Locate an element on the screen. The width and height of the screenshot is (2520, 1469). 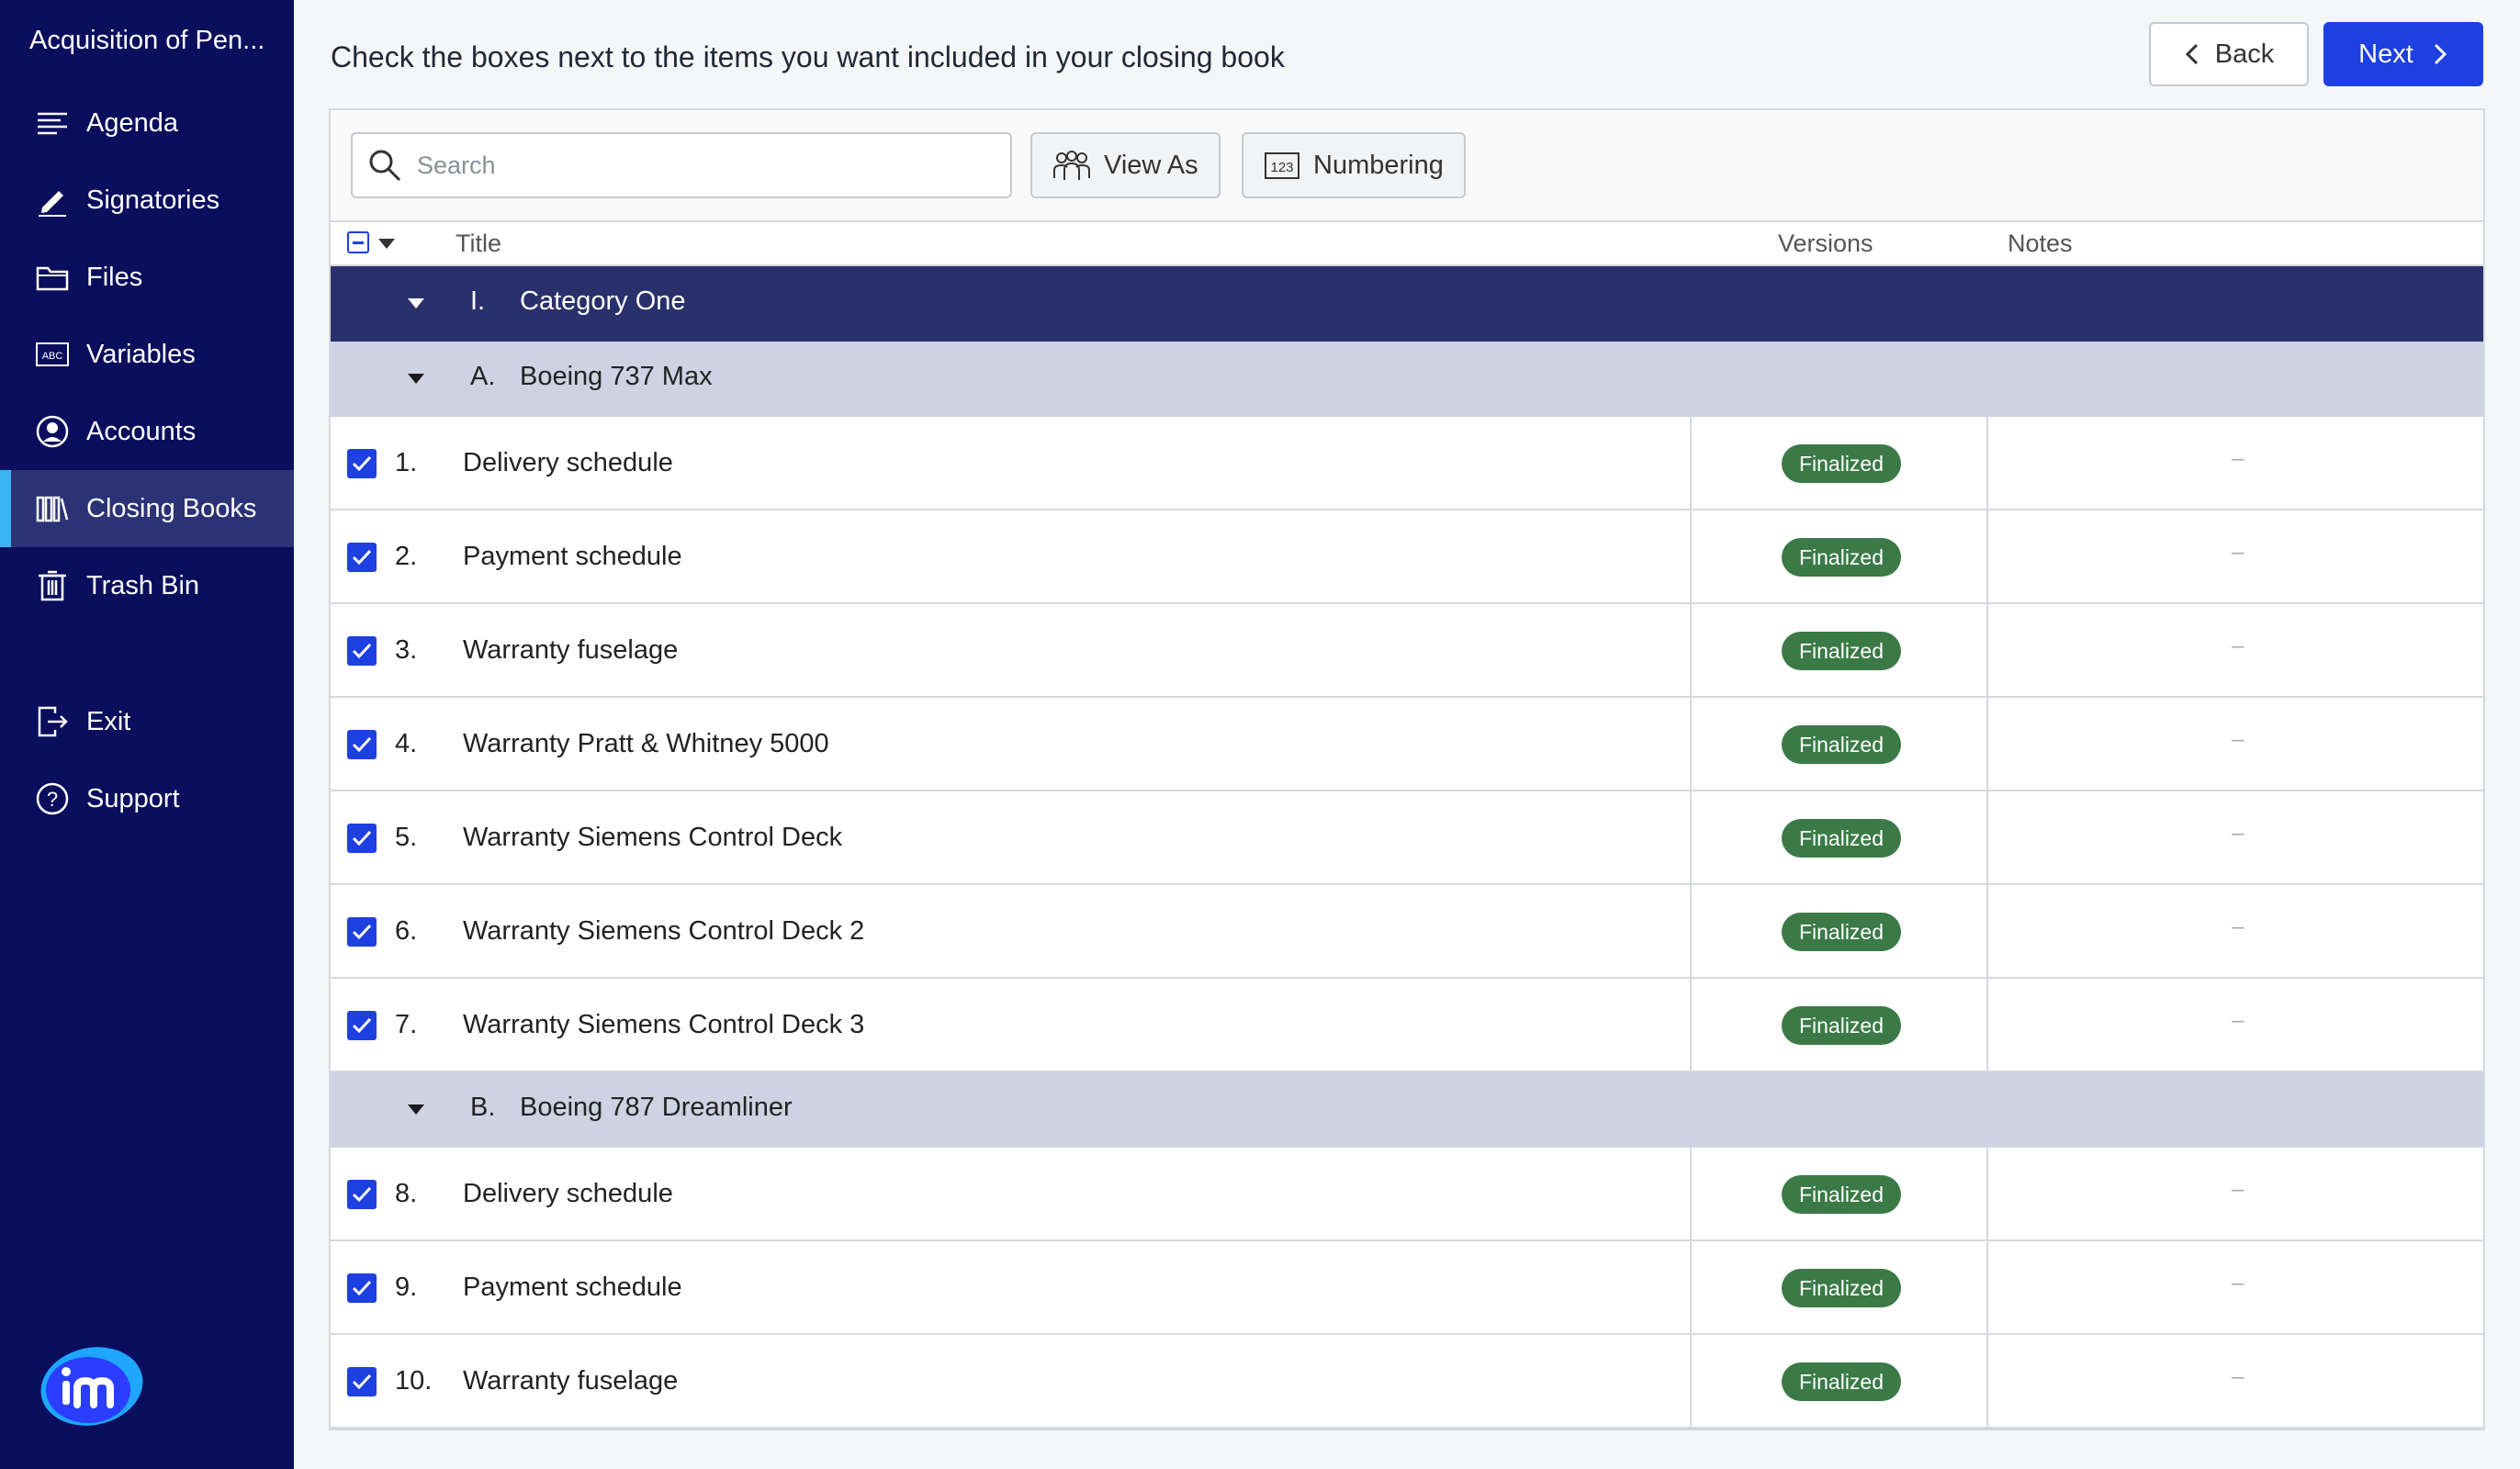
chevron-left-icon is located at coordinates (2191, 54).